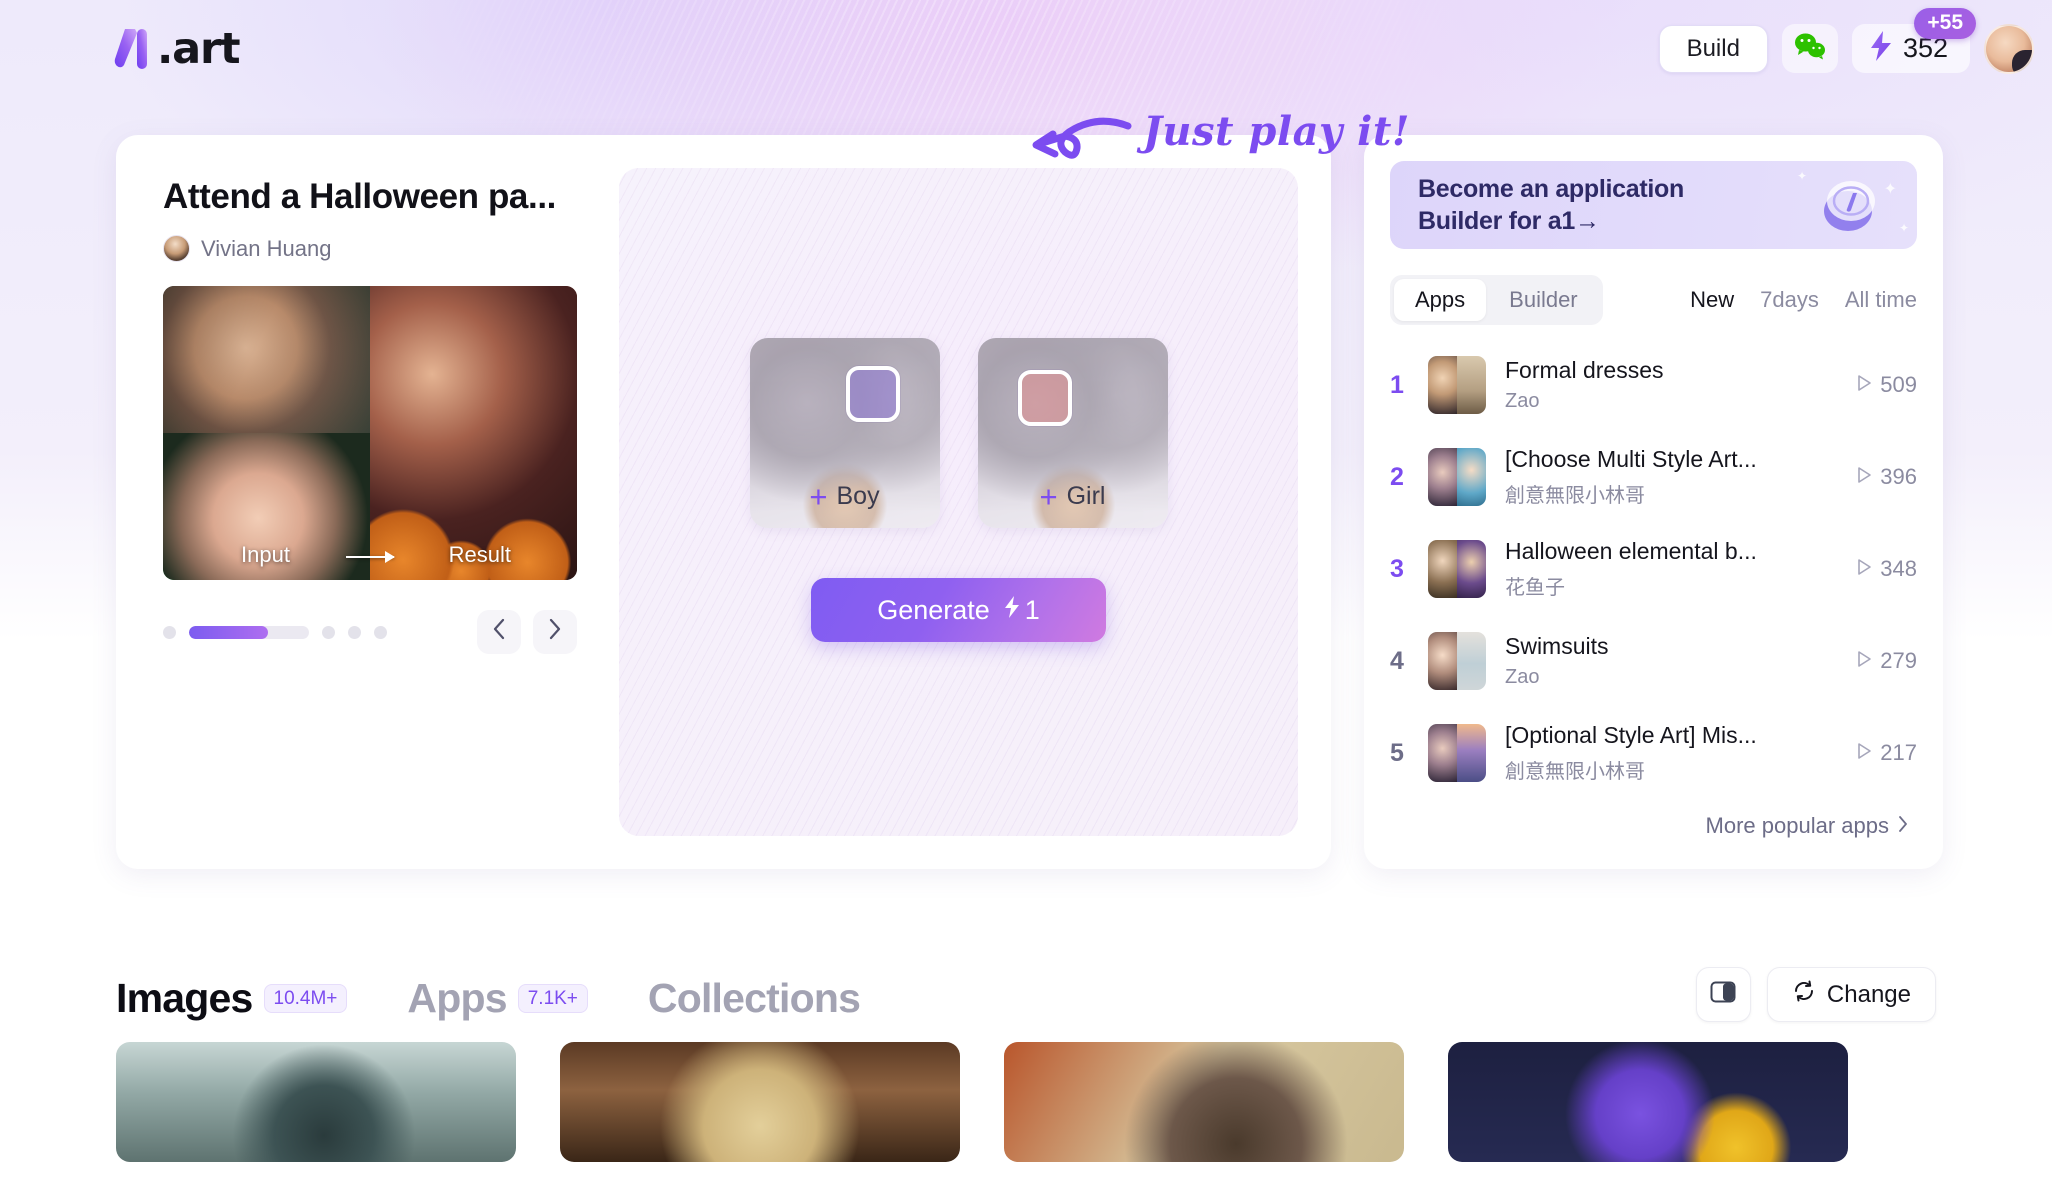 The height and width of the screenshot is (1187, 2052). What do you see at coordinates (1913, 40) in the screenshot?
I see `credits-chip: 352 +55` at bounding box center [1913, 40].